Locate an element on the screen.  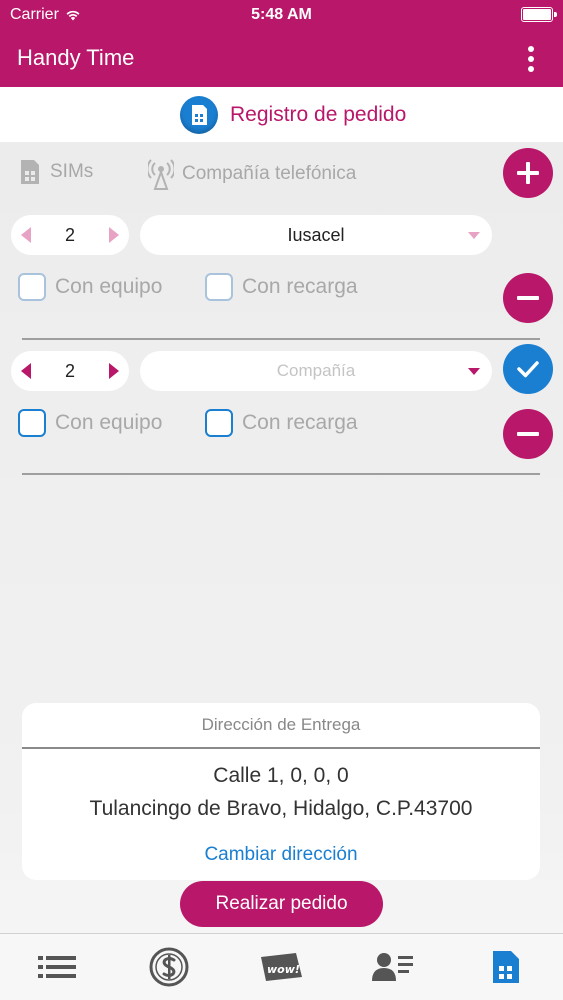
status-time: 5:48 AM is located at coordinates (281, 14).